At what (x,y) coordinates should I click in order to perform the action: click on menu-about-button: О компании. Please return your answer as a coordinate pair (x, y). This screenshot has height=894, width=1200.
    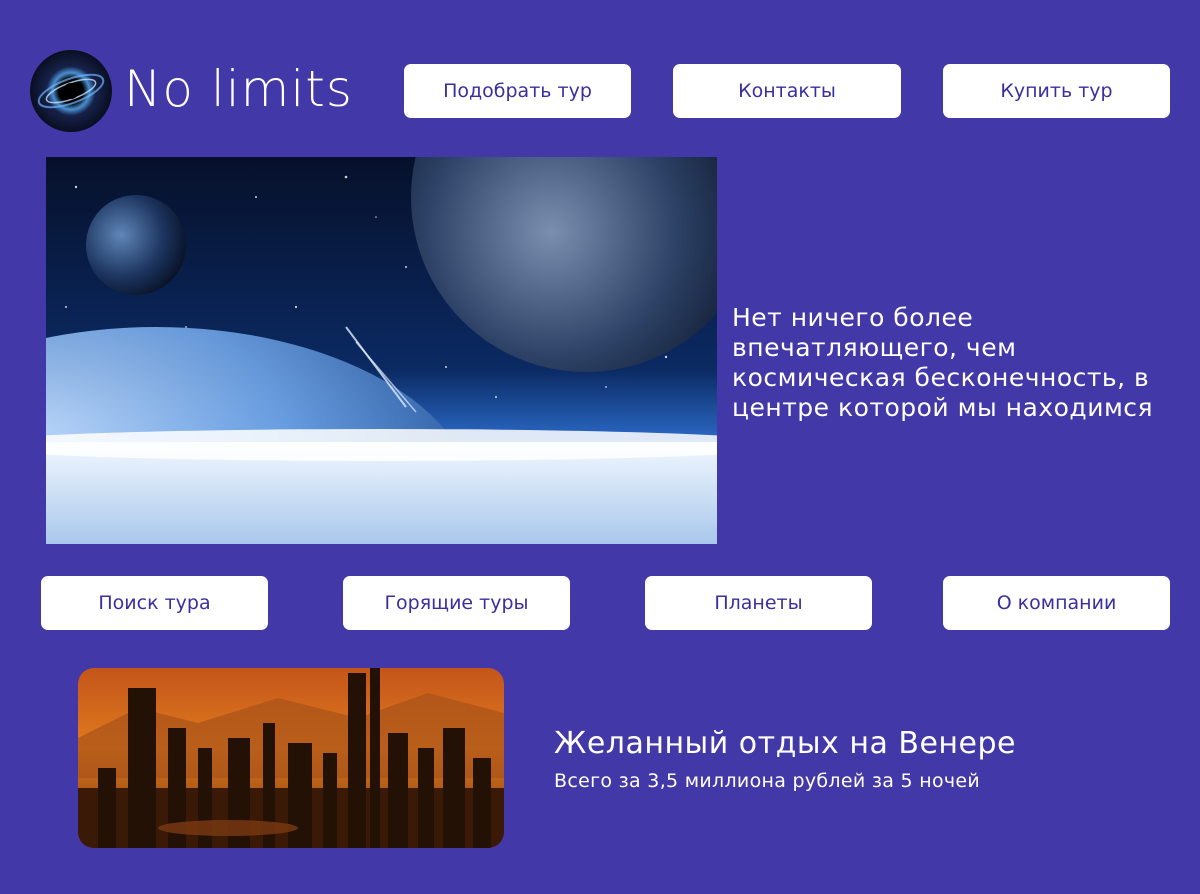
    Looking at the image, I should click on (1056, 603).